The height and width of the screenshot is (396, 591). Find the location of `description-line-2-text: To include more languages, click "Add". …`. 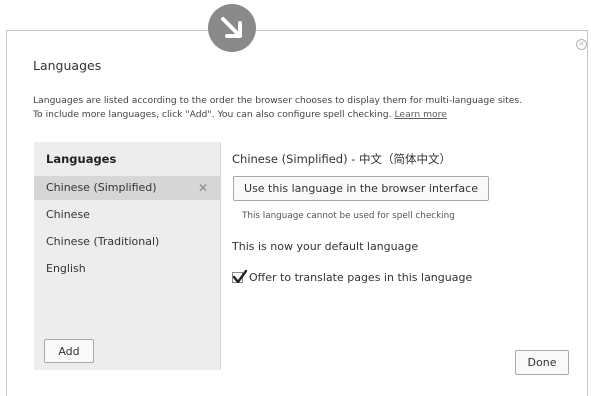

description-line-2-text: To include more languages, click "Add". … is located at coordinates (212, 114).